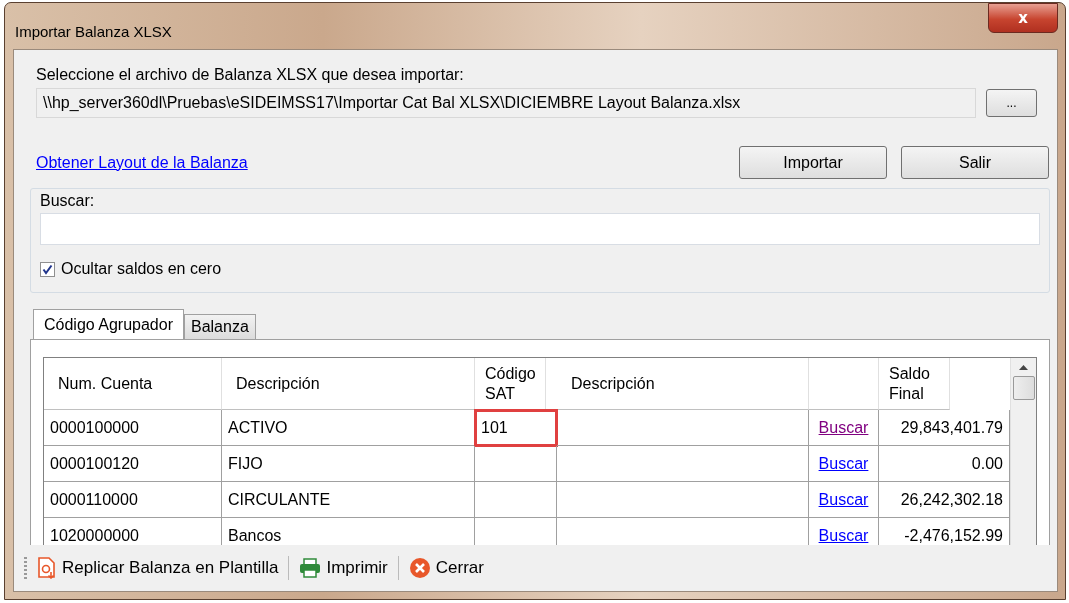 The width and height of the screenshot is (1069, 603). Describe the element at coordinates (25, 568) in the screenshot. I see `grip-icon` at that location.